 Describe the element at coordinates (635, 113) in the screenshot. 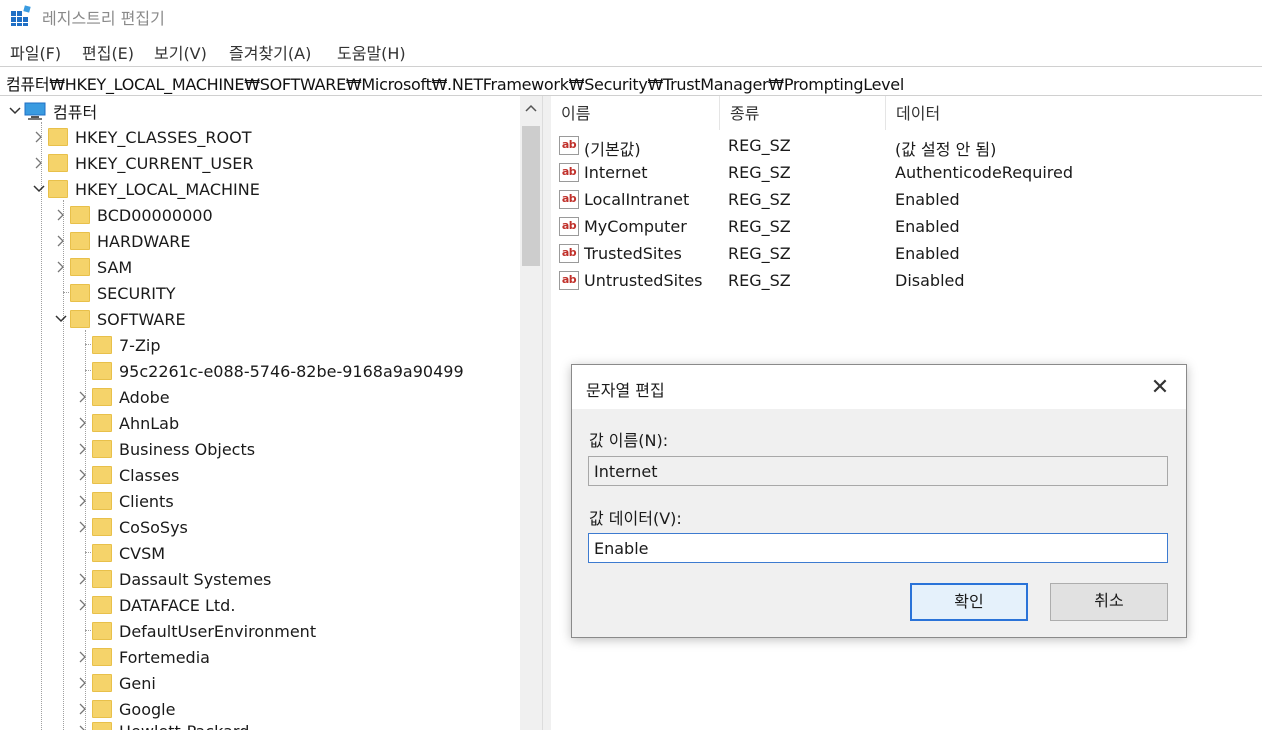

I see `column-header-name: 이름` at that location.